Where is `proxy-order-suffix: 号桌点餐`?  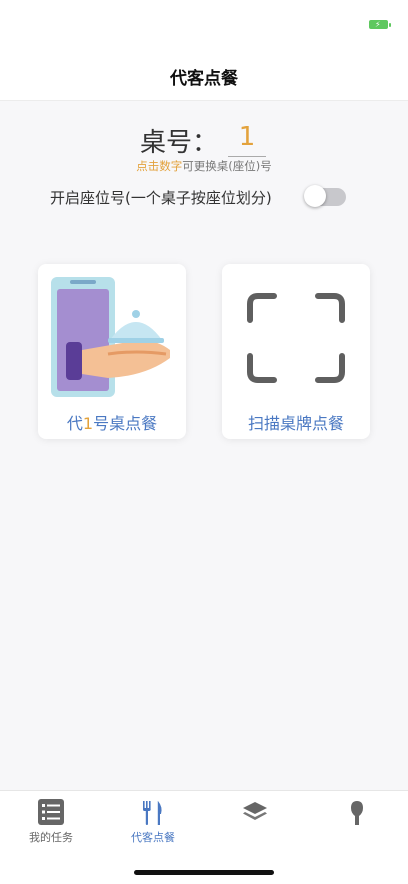
proxy-order-suffix: 号桌点餐 is located at coordinates (125, 423).